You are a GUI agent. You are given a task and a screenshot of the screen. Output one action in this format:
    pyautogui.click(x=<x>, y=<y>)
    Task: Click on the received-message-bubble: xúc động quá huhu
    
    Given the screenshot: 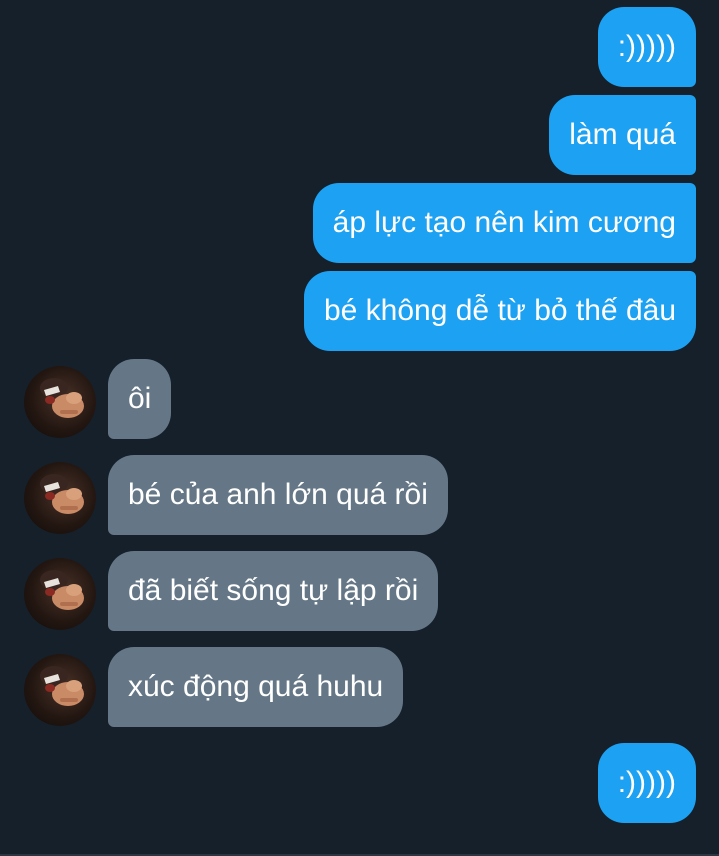 What is the action you would take?
    pyautogui.click(x=256, y=687)
    